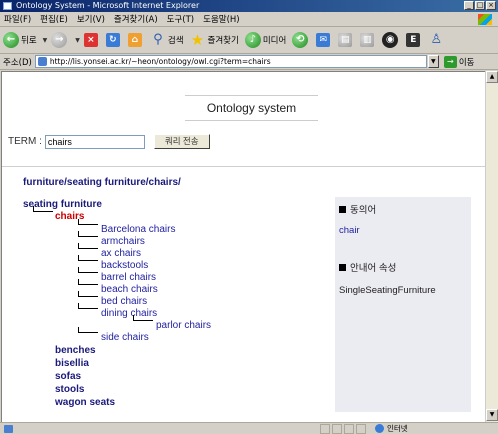 The width and height of the screenshot is (498, 434). I want to click on tree-node-subclass: bed chairs, so click(124, 302).